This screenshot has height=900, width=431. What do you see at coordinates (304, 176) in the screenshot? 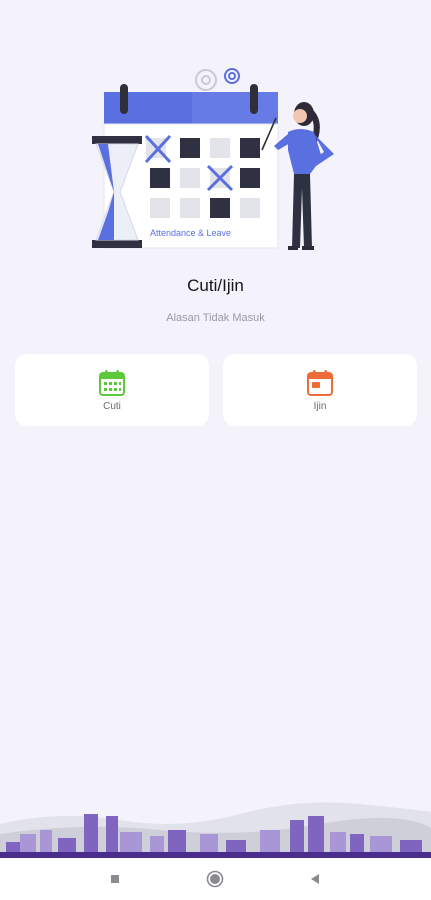
I see `woman-figure` at bounding box center [304, 176].